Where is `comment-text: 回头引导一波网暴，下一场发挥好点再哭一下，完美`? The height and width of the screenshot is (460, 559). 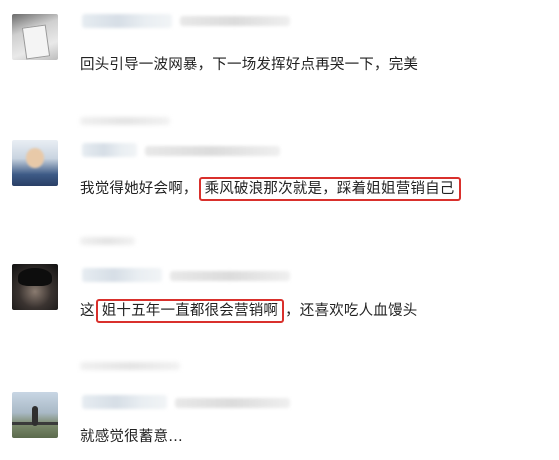 comment-text: 回头引导一波网暴，下一场发挥好点再哭一下，完美 is located at coordinates (249, 65).